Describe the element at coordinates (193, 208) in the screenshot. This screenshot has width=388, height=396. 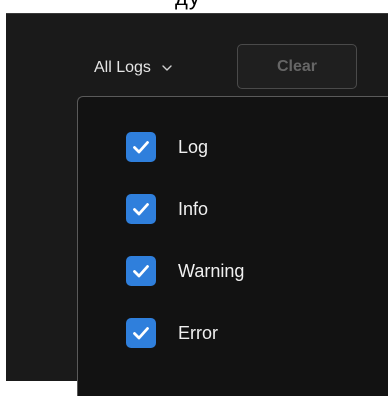
I see `info-option-label: Info` at that location.